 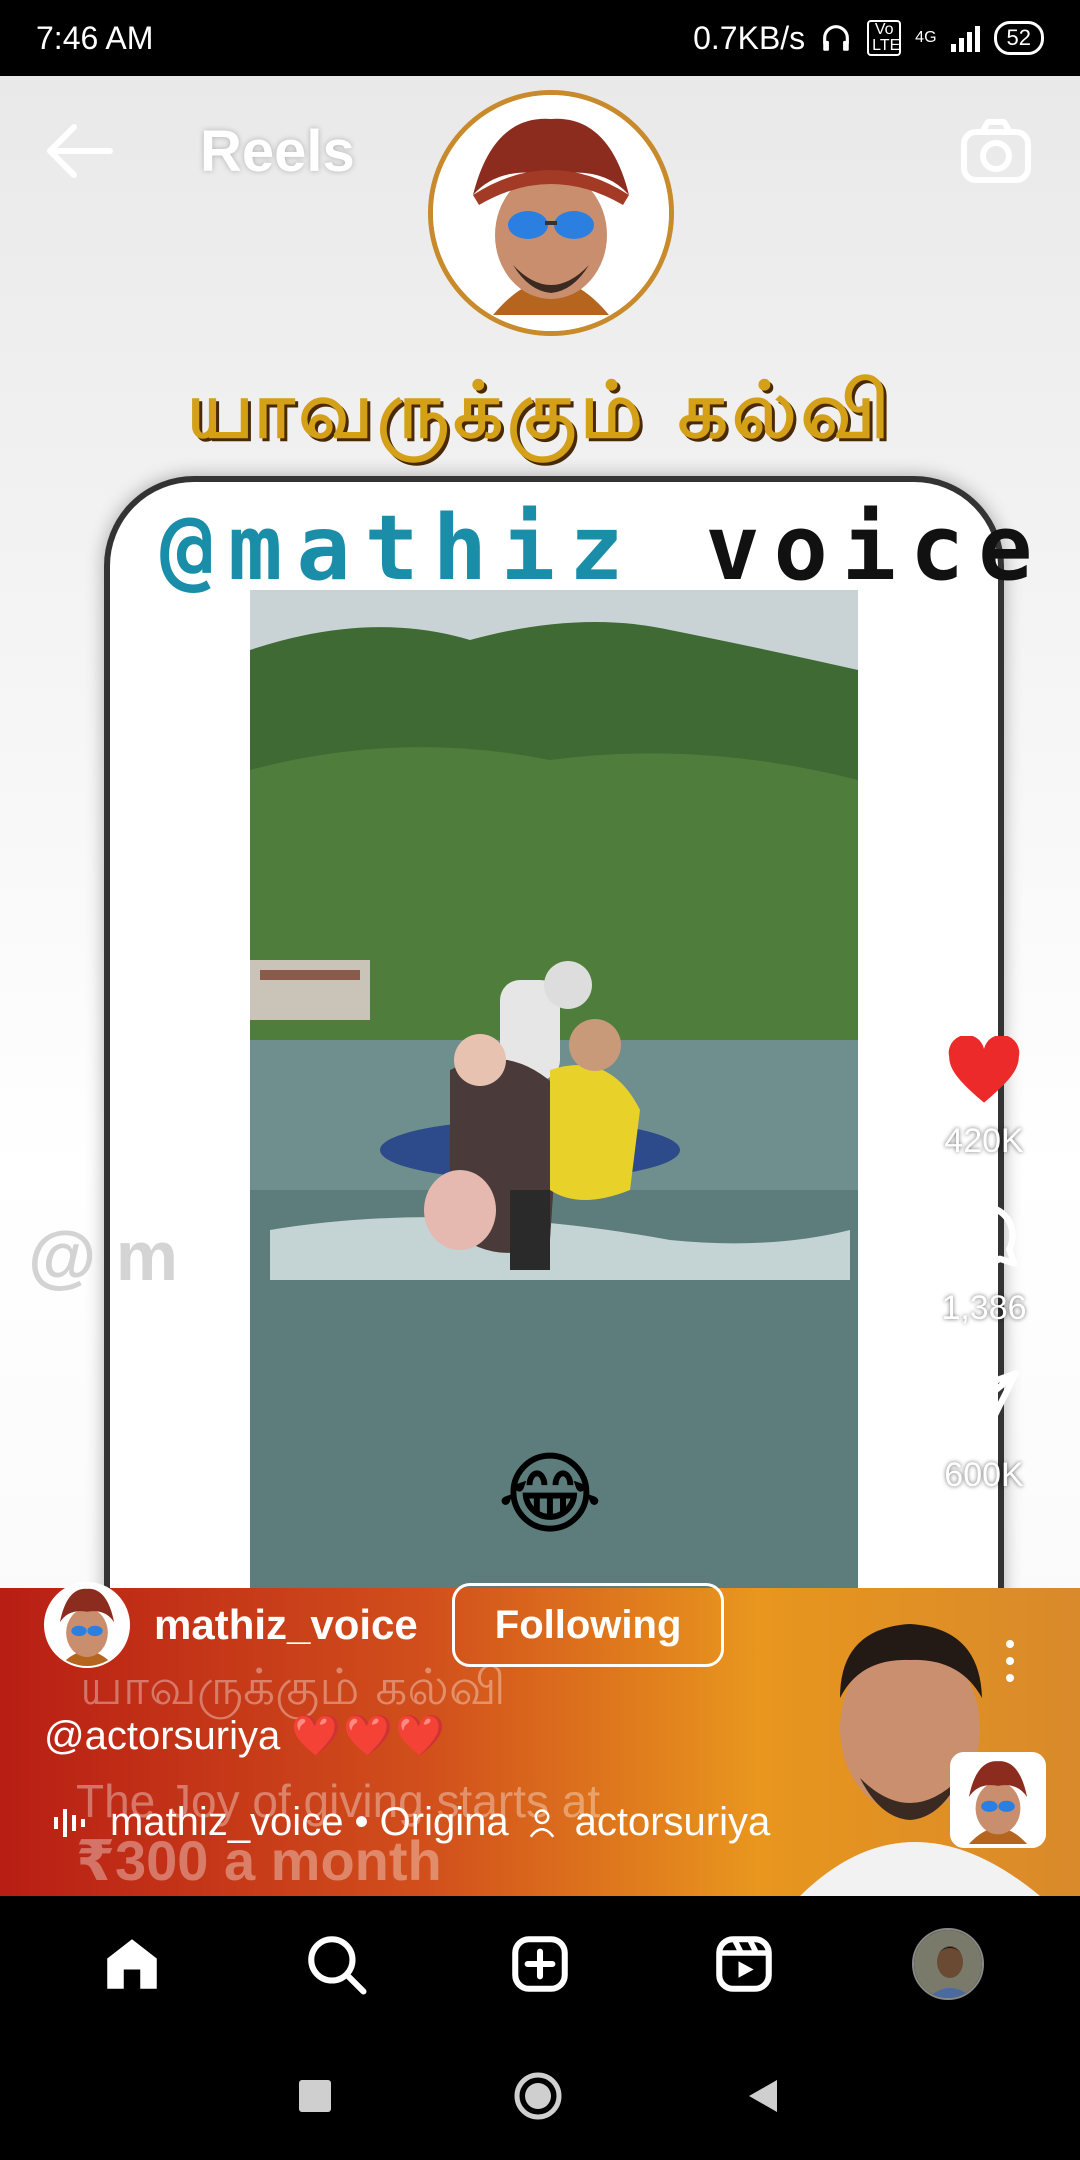 I want to click on share-button: 600K, so click(x=984, y=1429).